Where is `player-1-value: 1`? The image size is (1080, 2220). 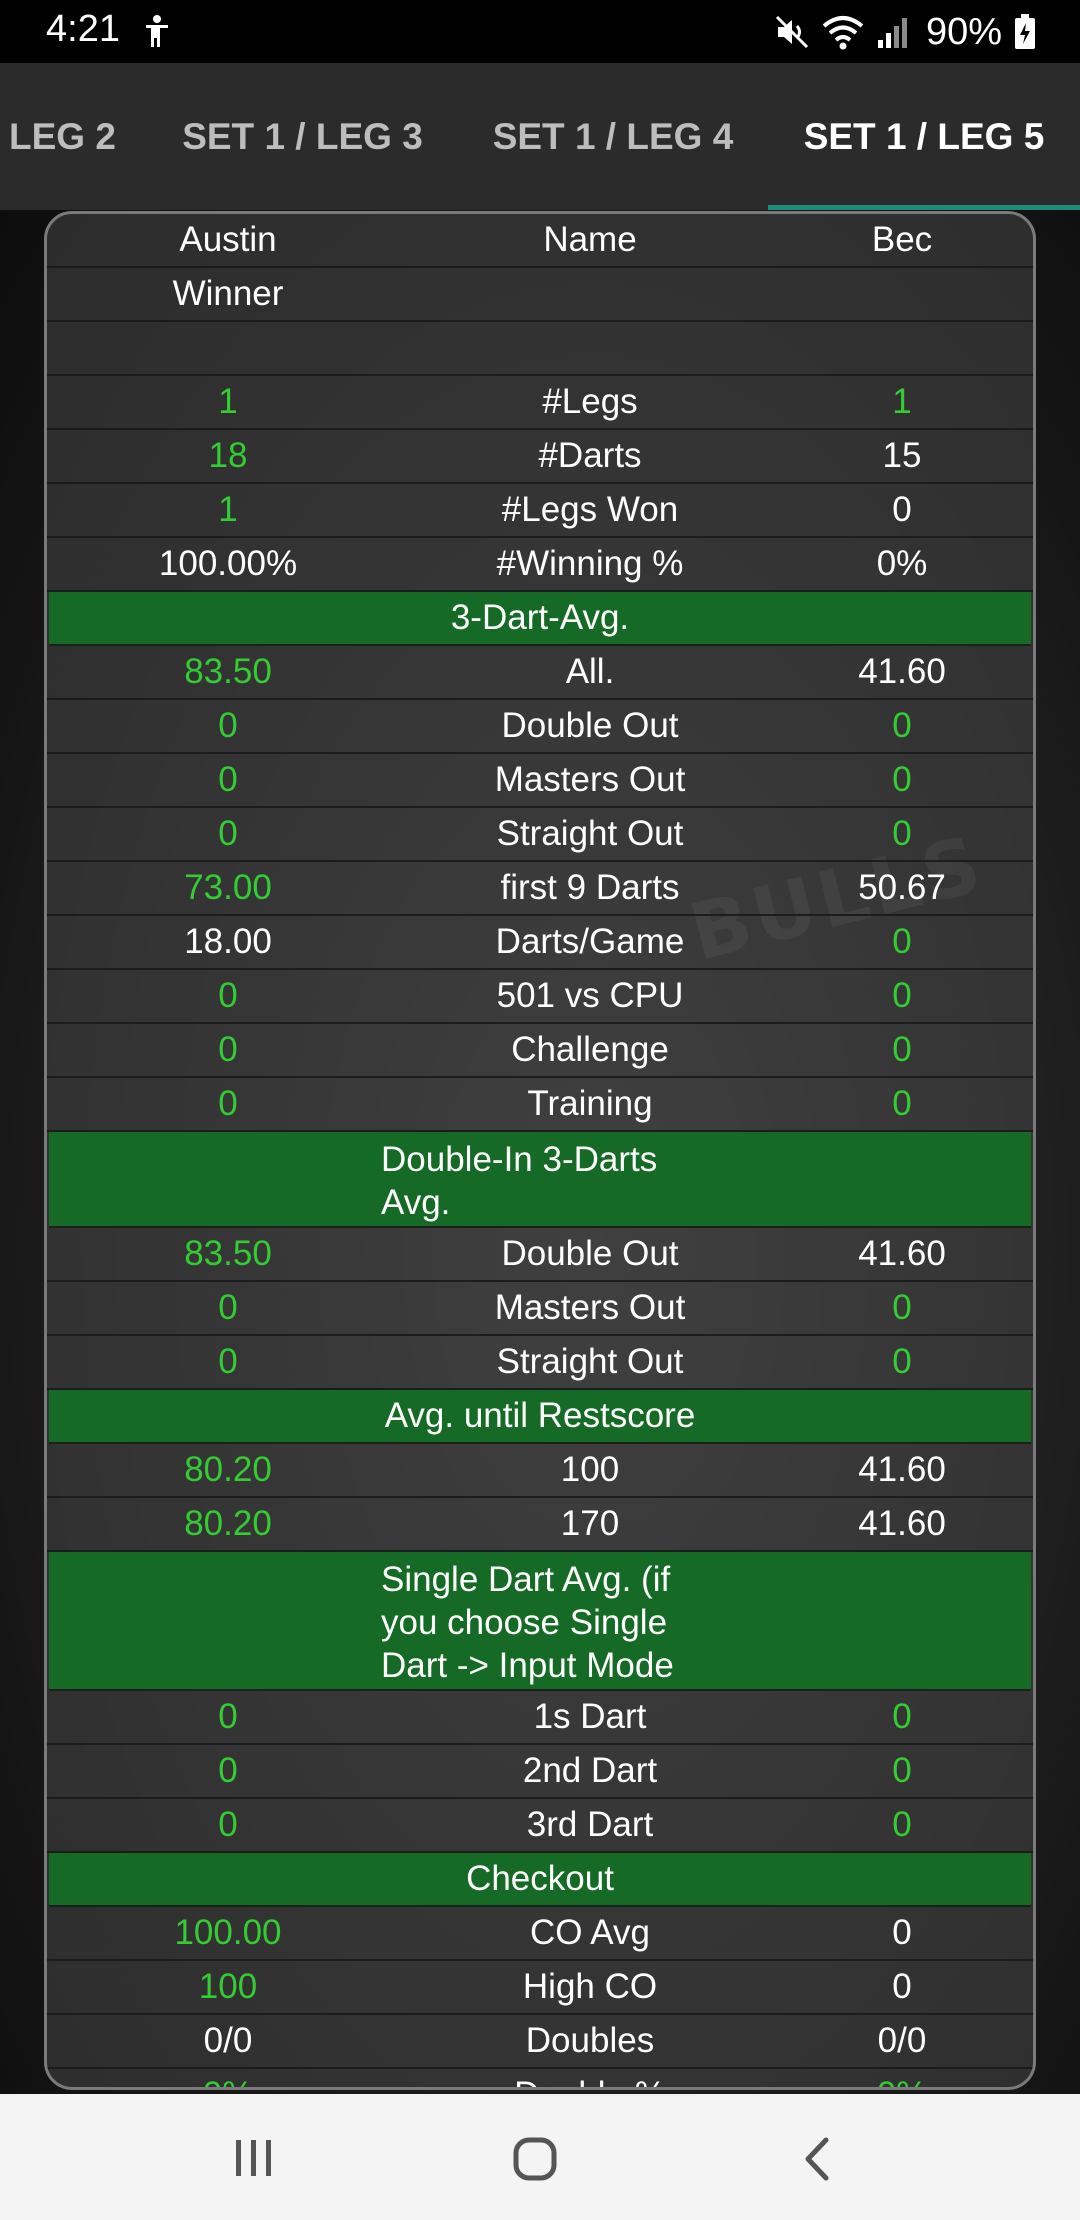 player-1-value: 1 is located at coordinates (228, 401).